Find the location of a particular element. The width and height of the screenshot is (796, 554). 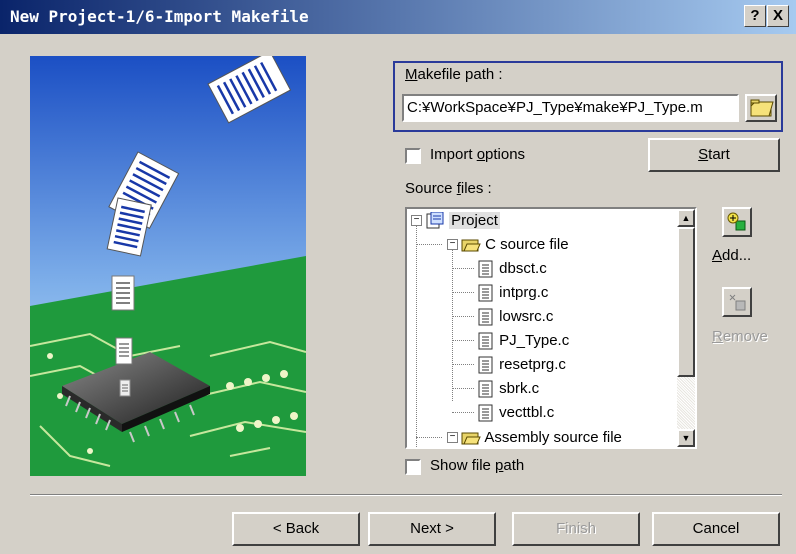

tree-label-assembly: Assembly source file is located at coordinates (553, 437).